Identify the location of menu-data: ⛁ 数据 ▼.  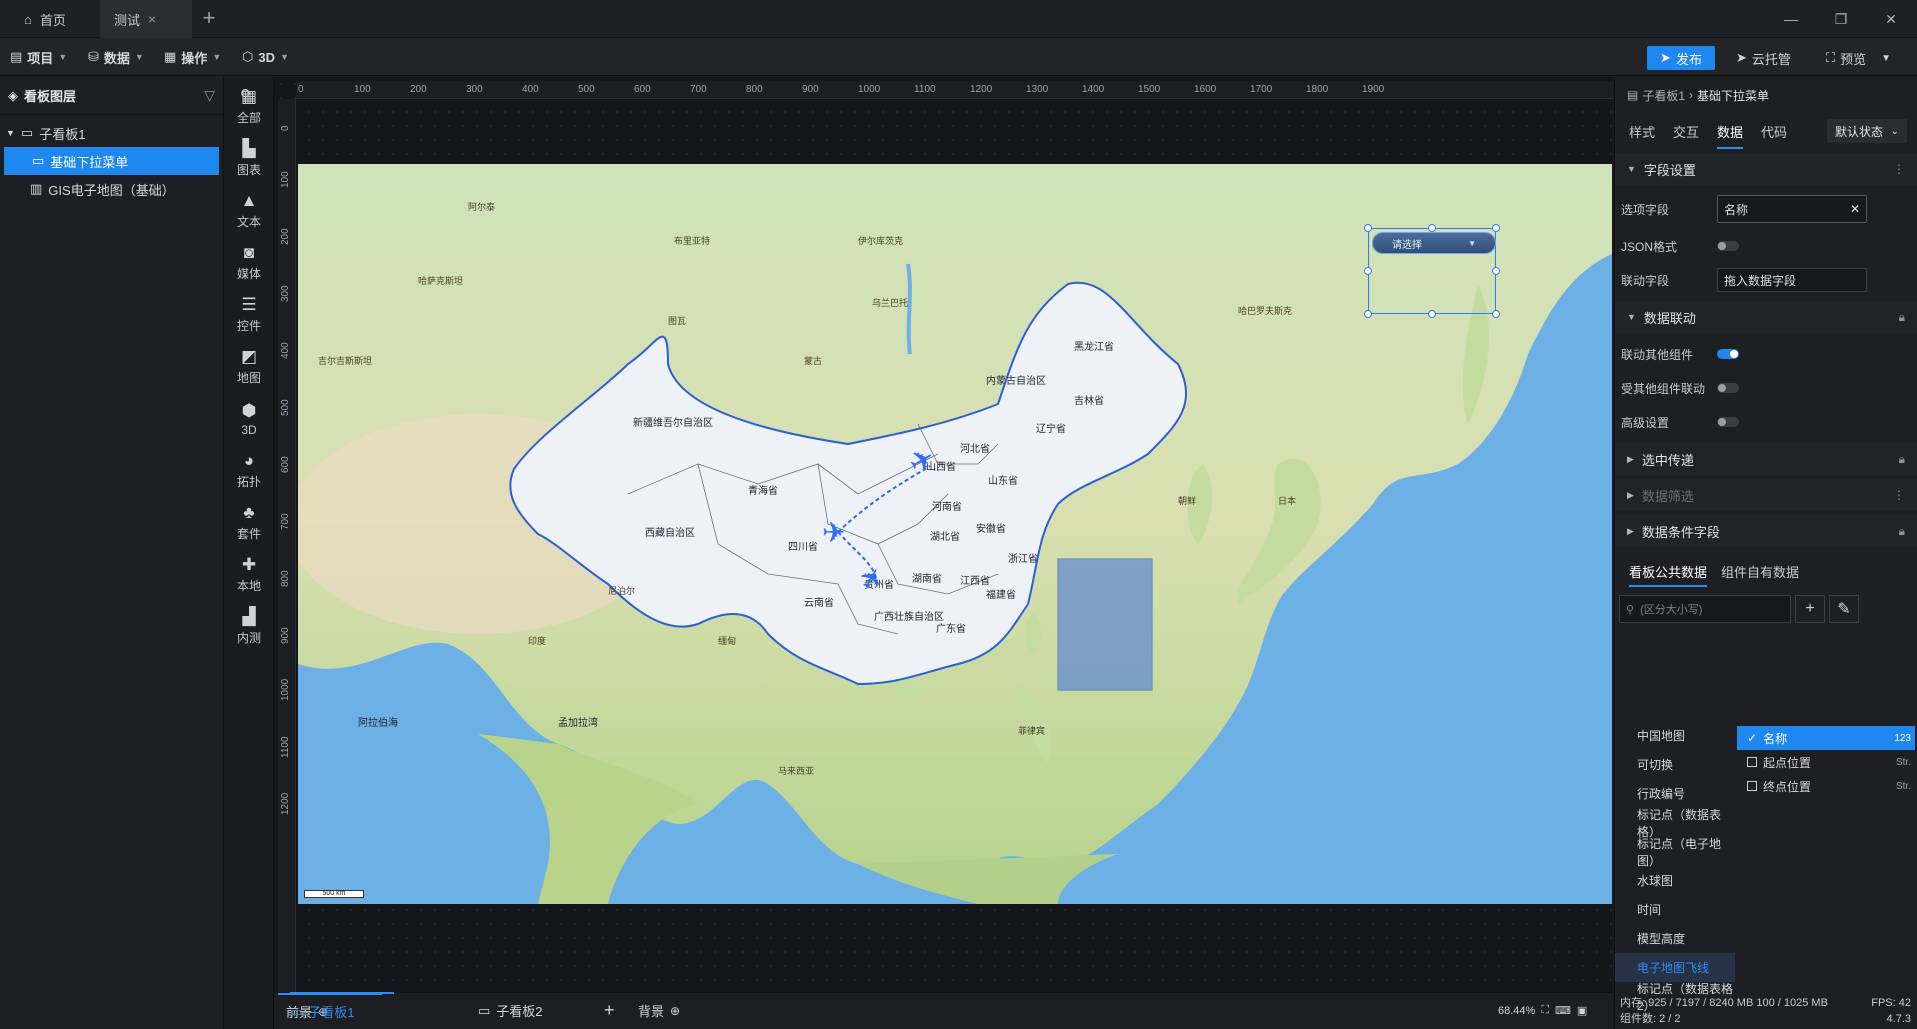
(116, 57).